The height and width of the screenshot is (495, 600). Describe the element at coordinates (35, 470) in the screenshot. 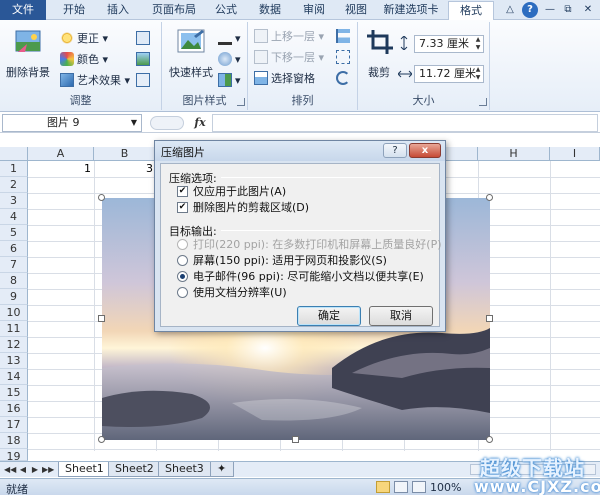

I see `next-sheet-icon: ▶` at that location.